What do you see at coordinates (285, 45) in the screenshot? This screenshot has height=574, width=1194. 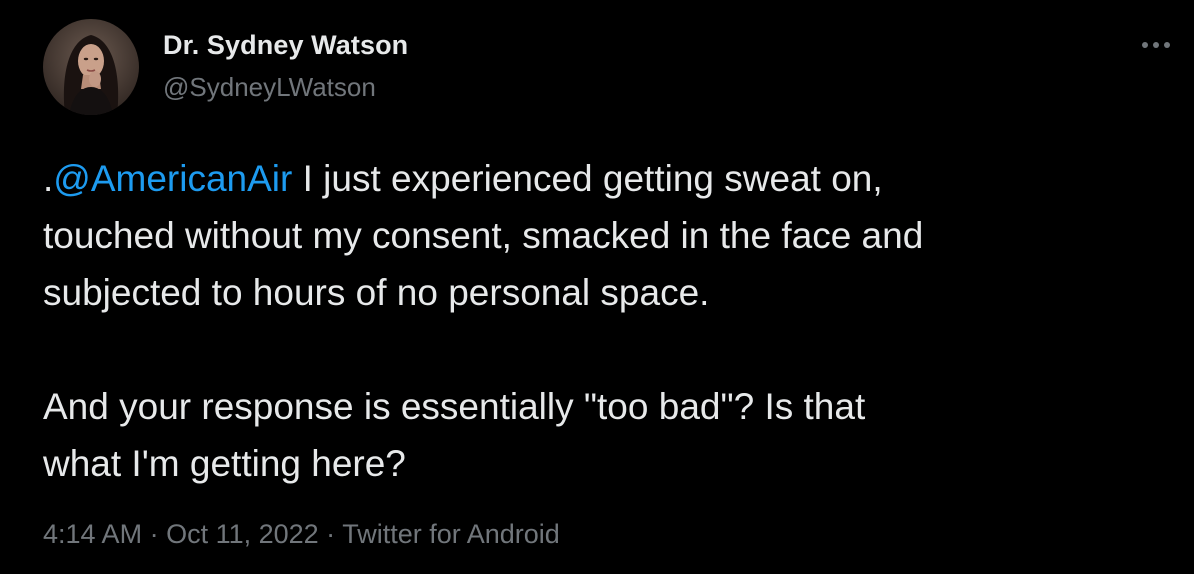 I see `author-name: Dr. Sydney Watson` at bounding box center [285, 45].